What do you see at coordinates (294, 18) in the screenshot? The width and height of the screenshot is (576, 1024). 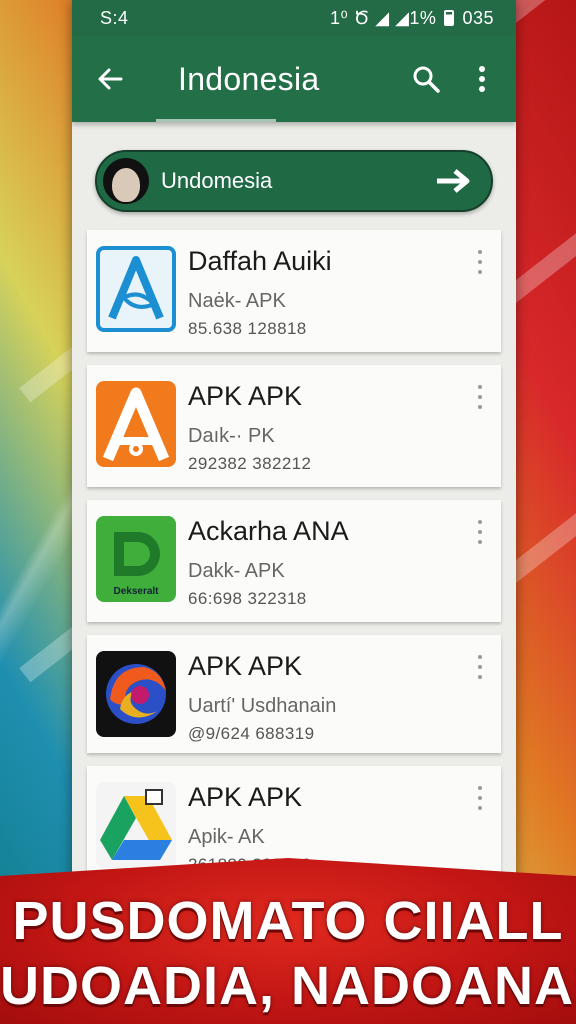 I see `status-bar: S:4 1⁰ Ծ ◢ ◢1% 035` at bounding box center [294, 18].